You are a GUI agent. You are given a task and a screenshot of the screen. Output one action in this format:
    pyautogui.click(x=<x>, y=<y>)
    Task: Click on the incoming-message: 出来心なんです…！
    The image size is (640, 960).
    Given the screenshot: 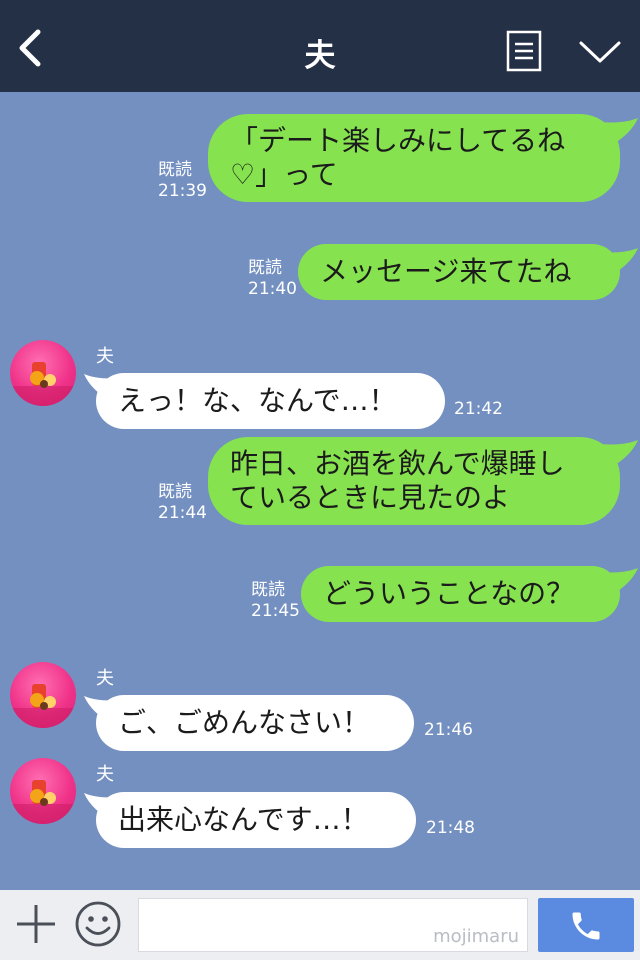 What is the action you would take?
    pyautogui.click(x=256, y=820)
    